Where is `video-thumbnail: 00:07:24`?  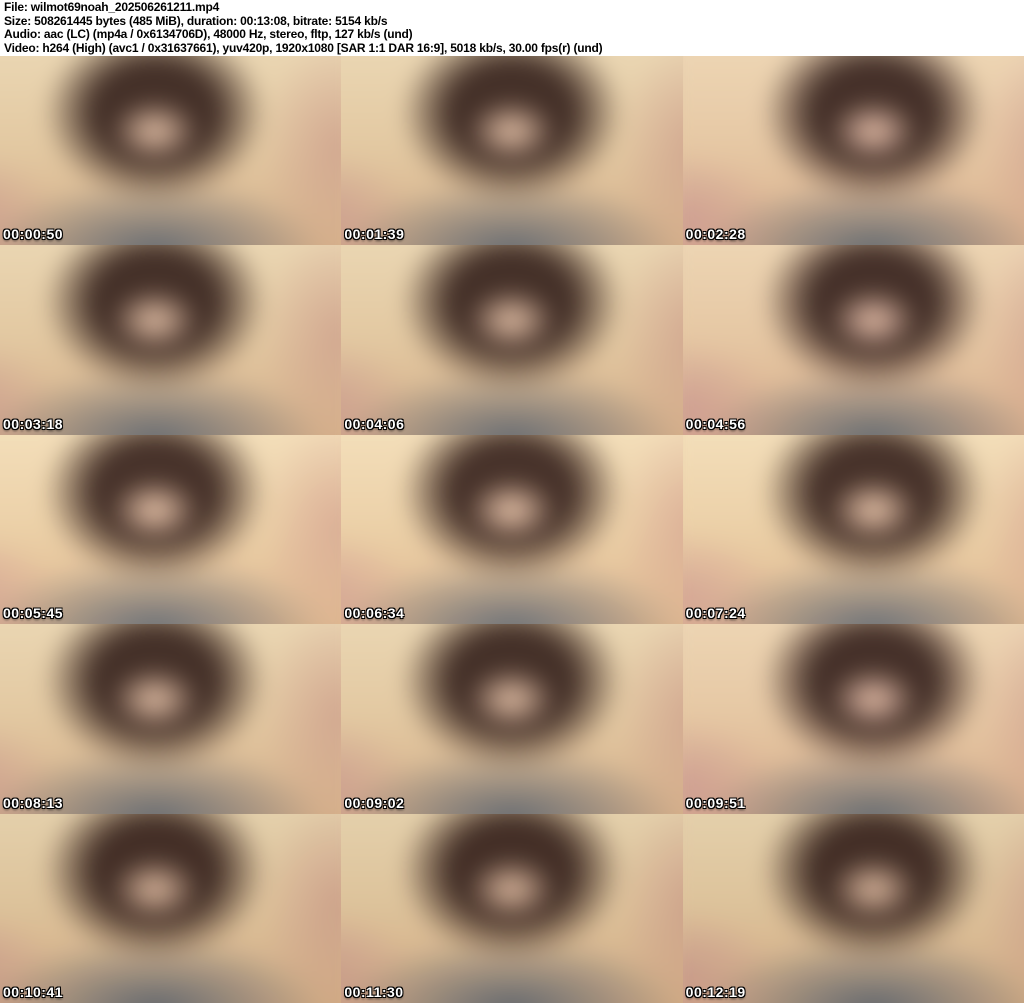
video-thumbnail: 00:07:24 is located at coordinates (853, 529).